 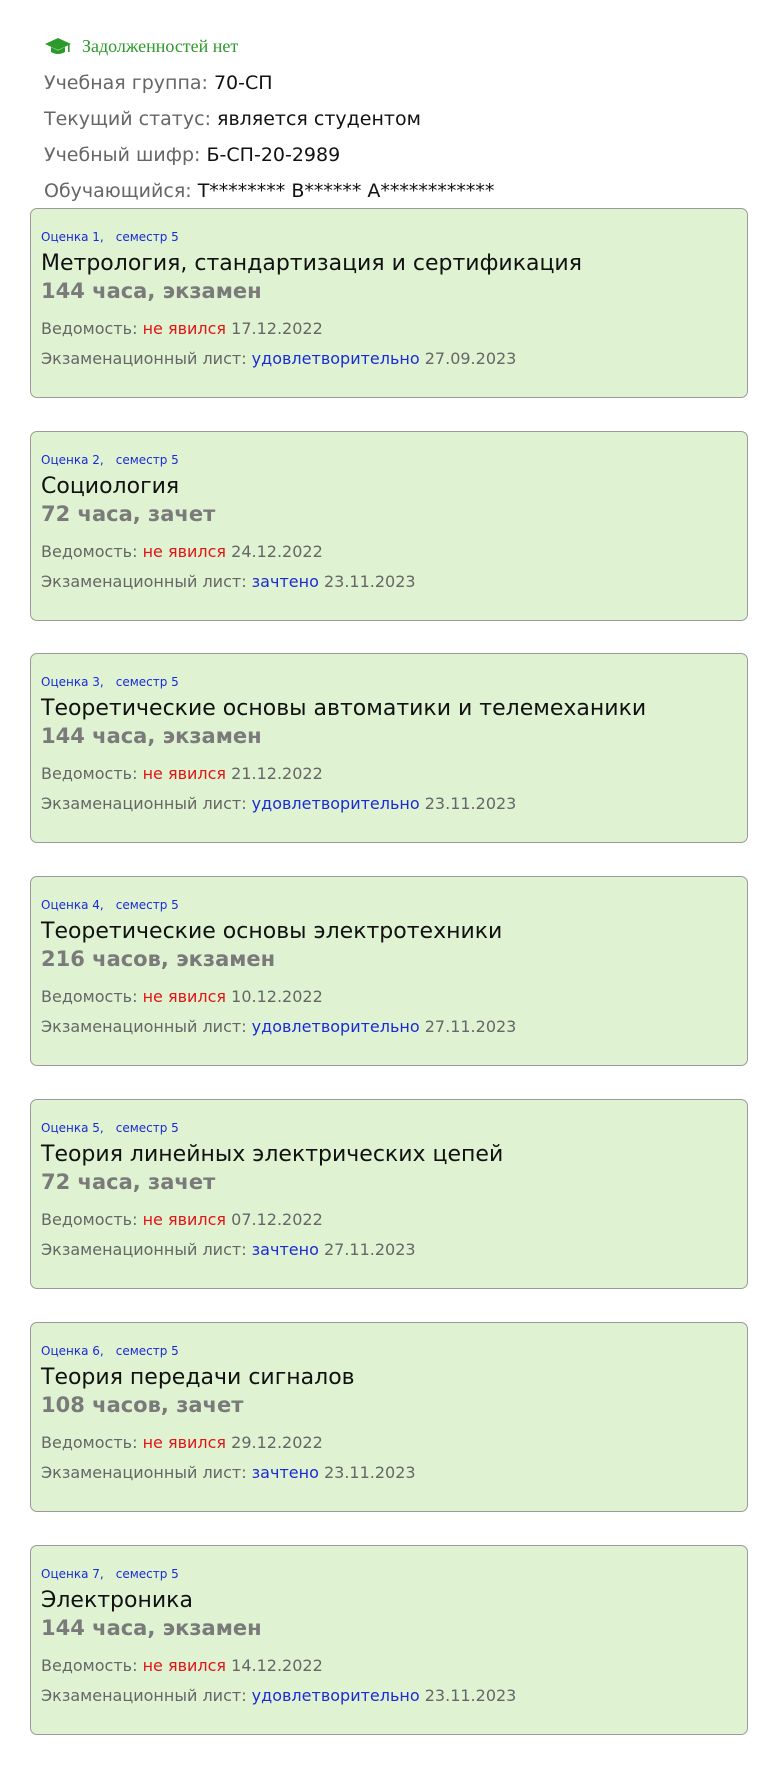 I want to click on grade-meta: Оценка 3, семестр 5, so click(x=110, y=682).